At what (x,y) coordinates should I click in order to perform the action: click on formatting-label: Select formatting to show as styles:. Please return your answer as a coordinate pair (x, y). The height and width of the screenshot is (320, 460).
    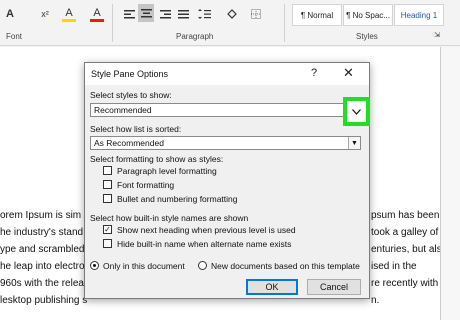
    Looking at the image, I should click on (157, 159).